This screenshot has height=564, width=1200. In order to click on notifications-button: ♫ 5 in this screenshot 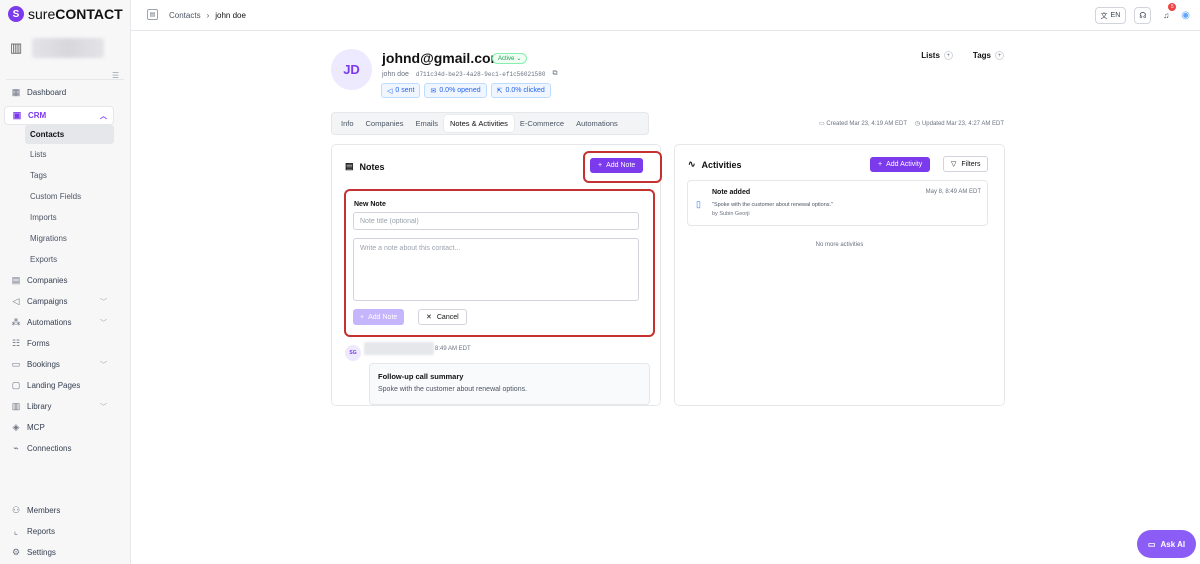, I will do `click(1168, 13)`.